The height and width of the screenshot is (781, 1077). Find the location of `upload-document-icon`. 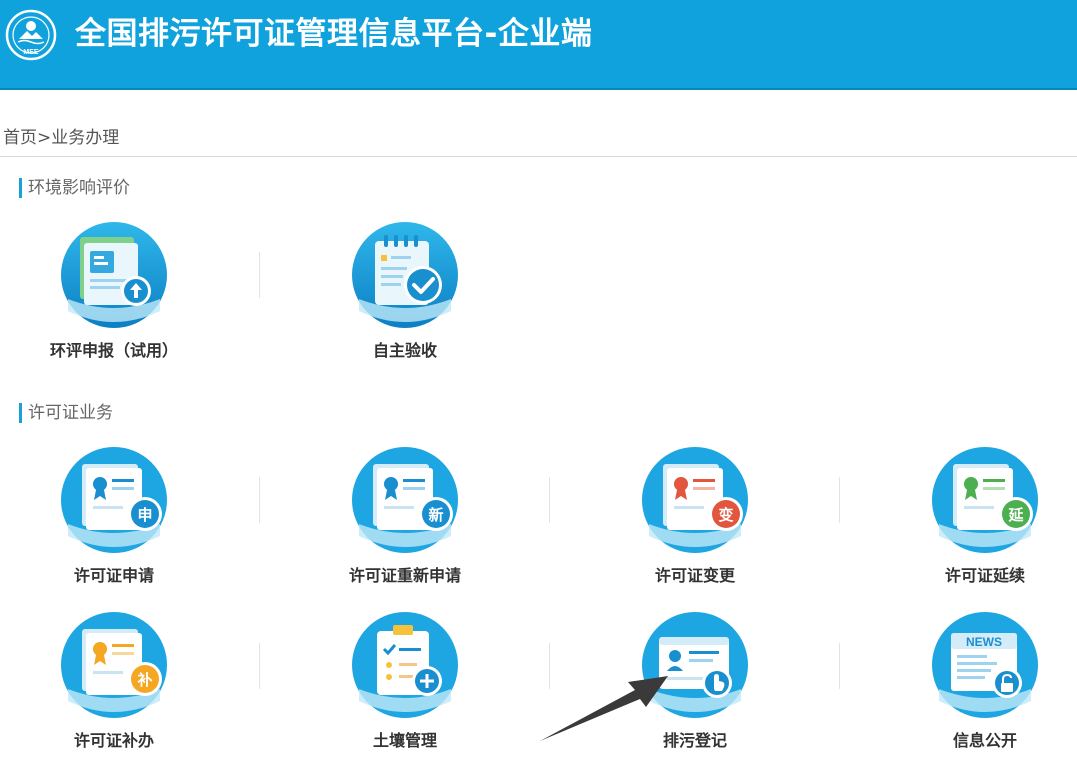

upload-document-icon is located at coordinates (114, 275).